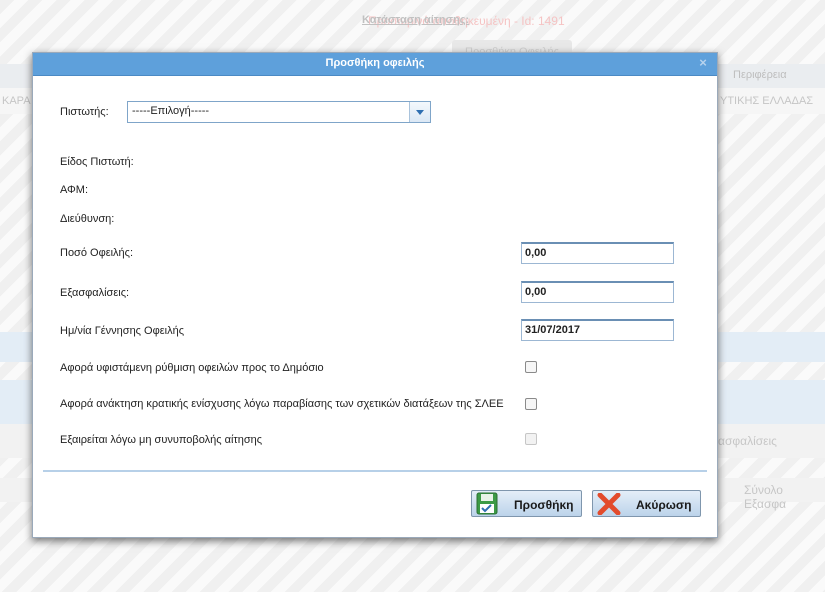  I want to click on add-button-label: Προσθήκη, so click(544, 505).